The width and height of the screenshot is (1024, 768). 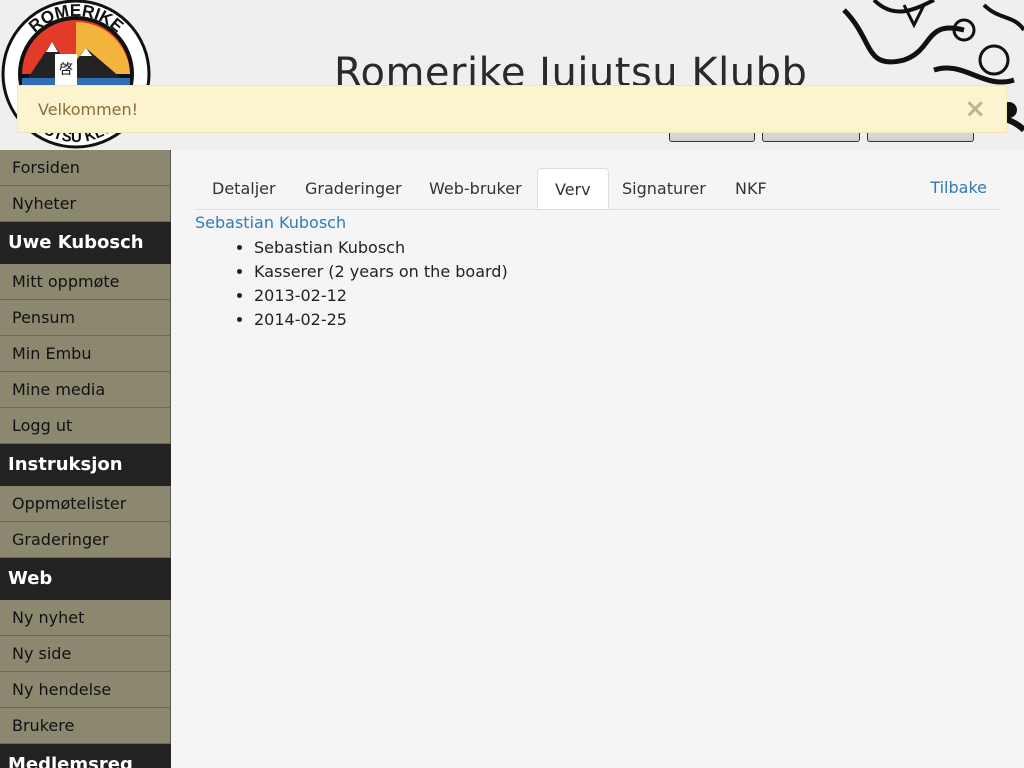 What do you see at coordinates (512, 109) in the screenshot?
I see `welcome-alert: Velkommen! ×` at bounding box center [512, 109].